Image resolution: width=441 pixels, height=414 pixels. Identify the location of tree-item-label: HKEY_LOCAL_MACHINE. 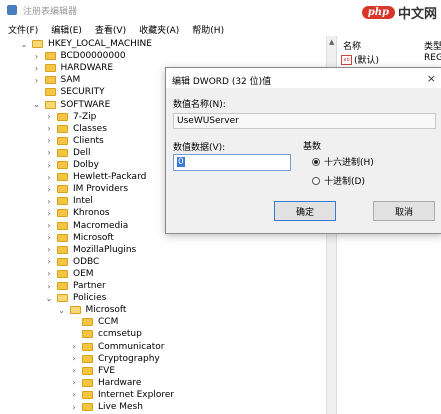
(100, 44).